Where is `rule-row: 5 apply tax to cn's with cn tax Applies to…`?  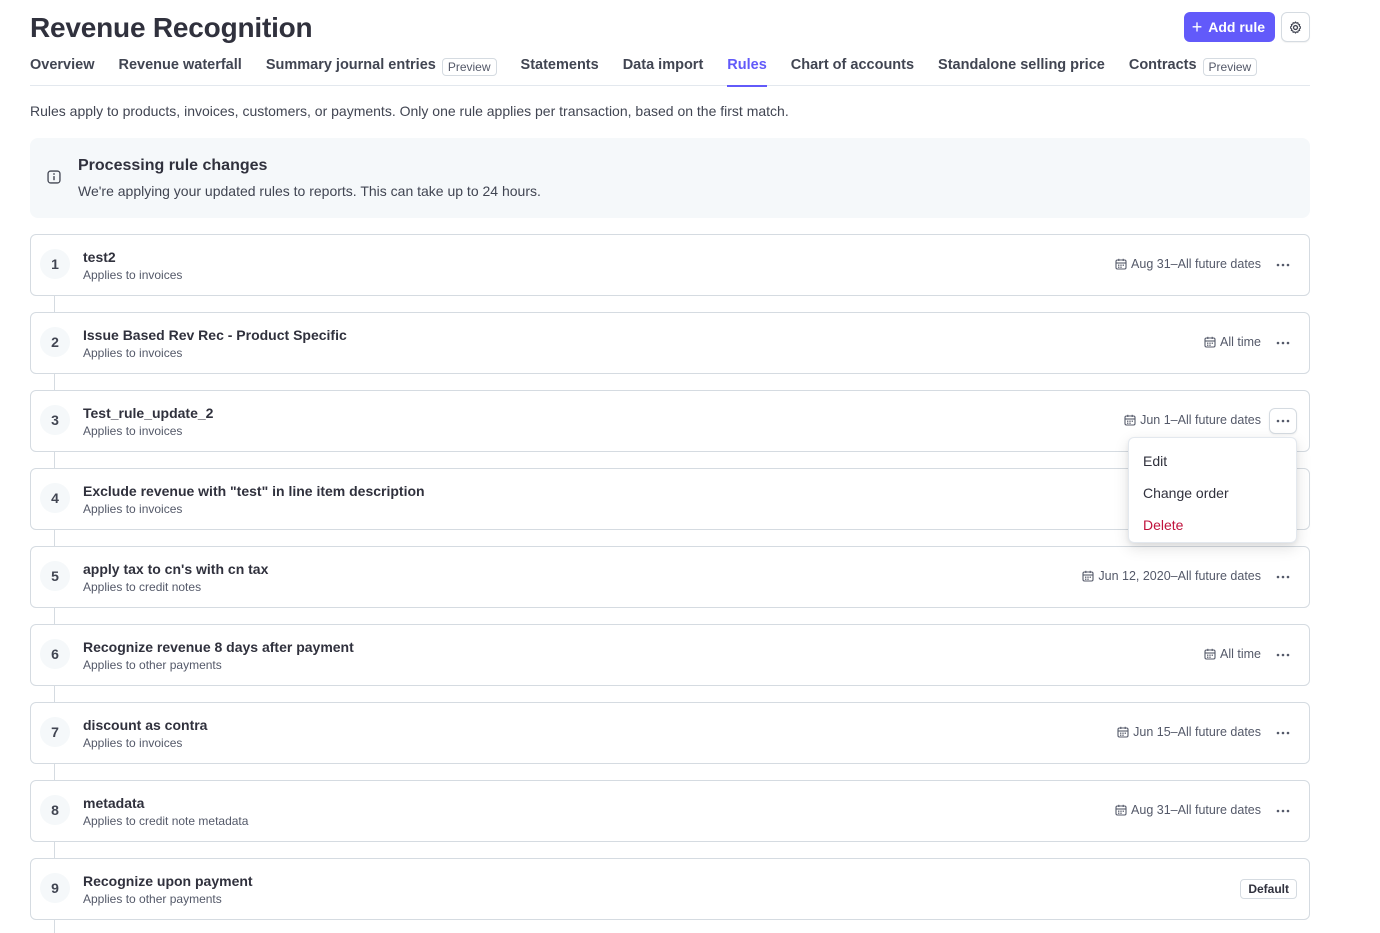 rule-row: 5 apply tax to cn's with cn tax Applies to… is located at coordinates (670, 577).